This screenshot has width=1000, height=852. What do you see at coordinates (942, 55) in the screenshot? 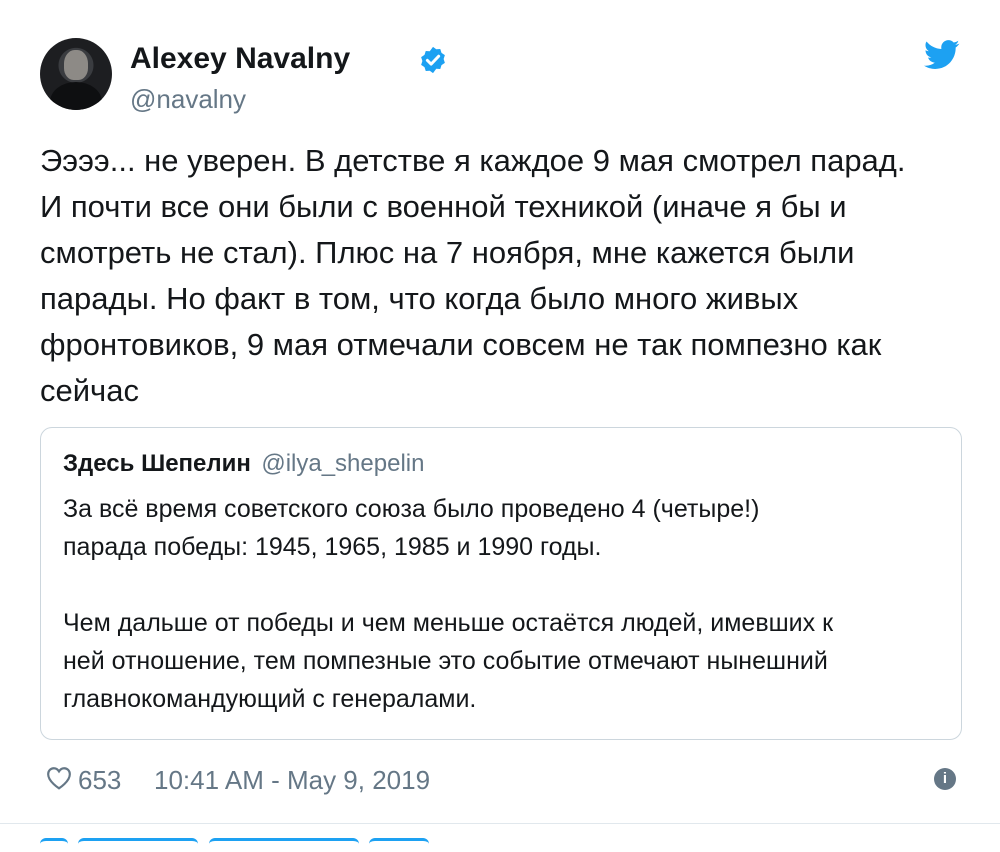
I see `twitter-bird-icon` at bounding box center [942, 55].